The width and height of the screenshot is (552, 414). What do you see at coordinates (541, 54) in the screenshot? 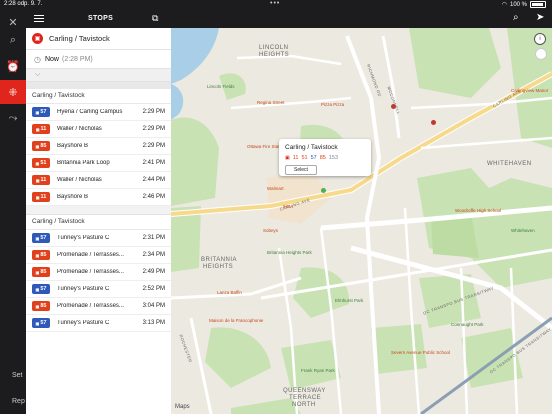
I see `compass-icon` at bounding box center [541, 54].